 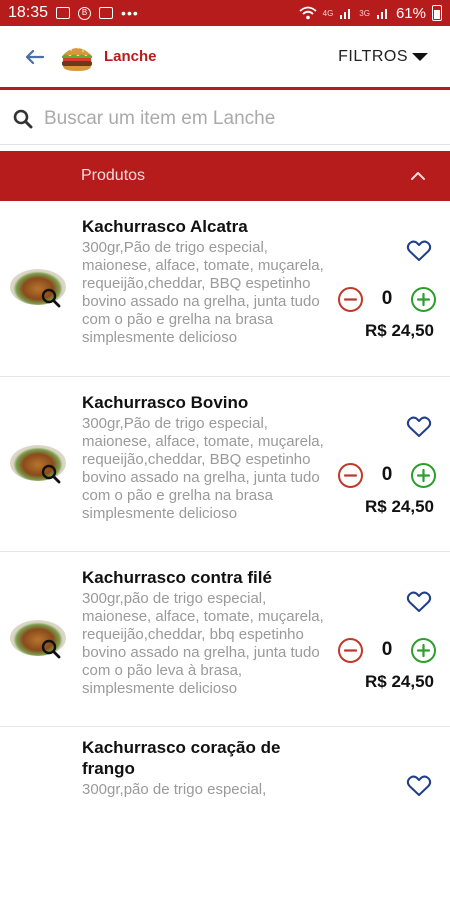 What do you see at coordinates (345, 14) in the screenshot?
I see `signal-icon` at bounding box center [345, 14].